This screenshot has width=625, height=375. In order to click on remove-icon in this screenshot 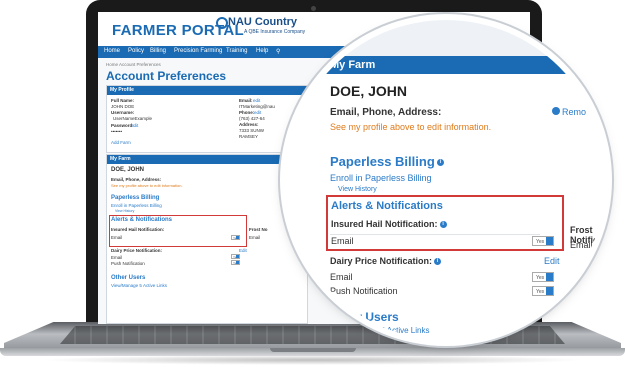, I will do `click(556, 111)`.